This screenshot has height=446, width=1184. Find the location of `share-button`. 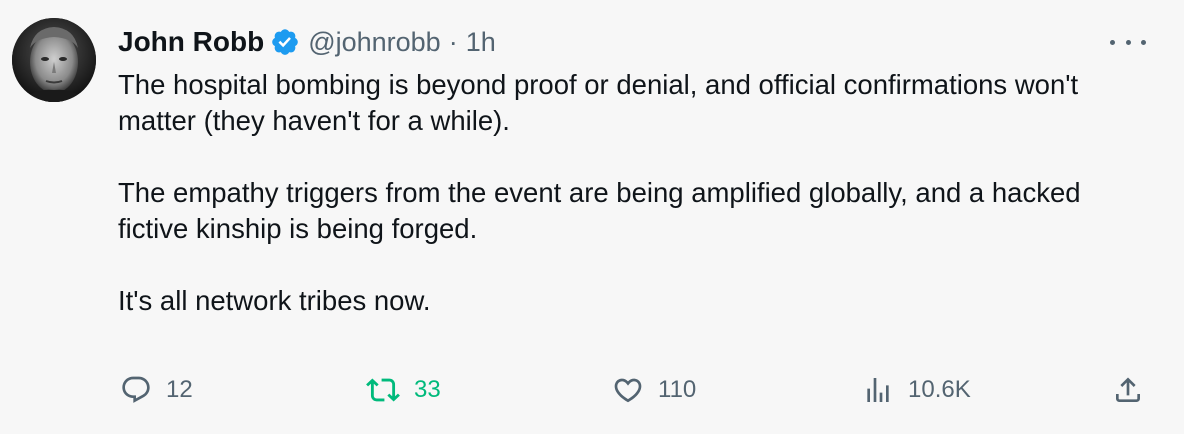

share-button is located at coordinates (1128, 390).